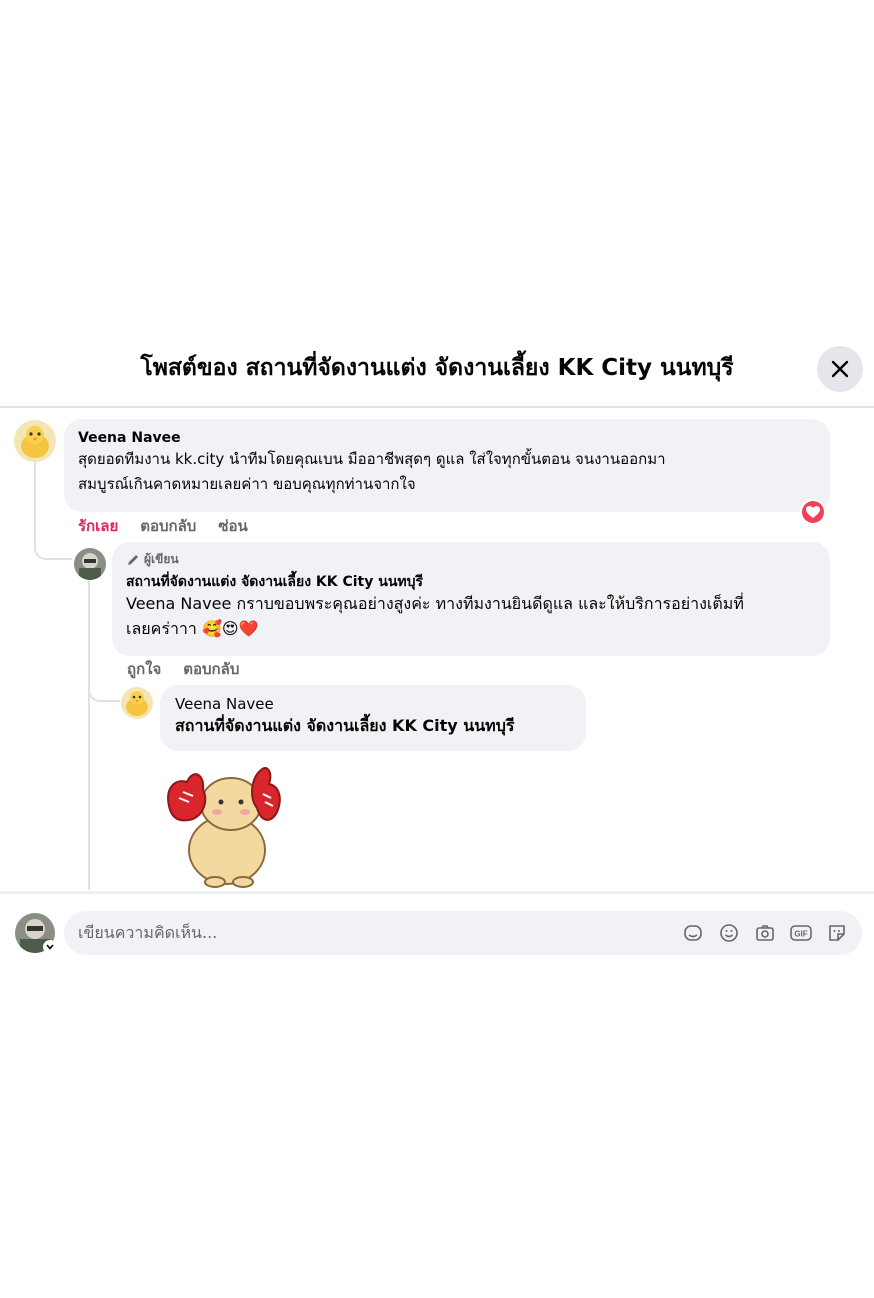  Describe the element at coordinates (765, 933) in the screenshot. I see `camera-icon` at that location.